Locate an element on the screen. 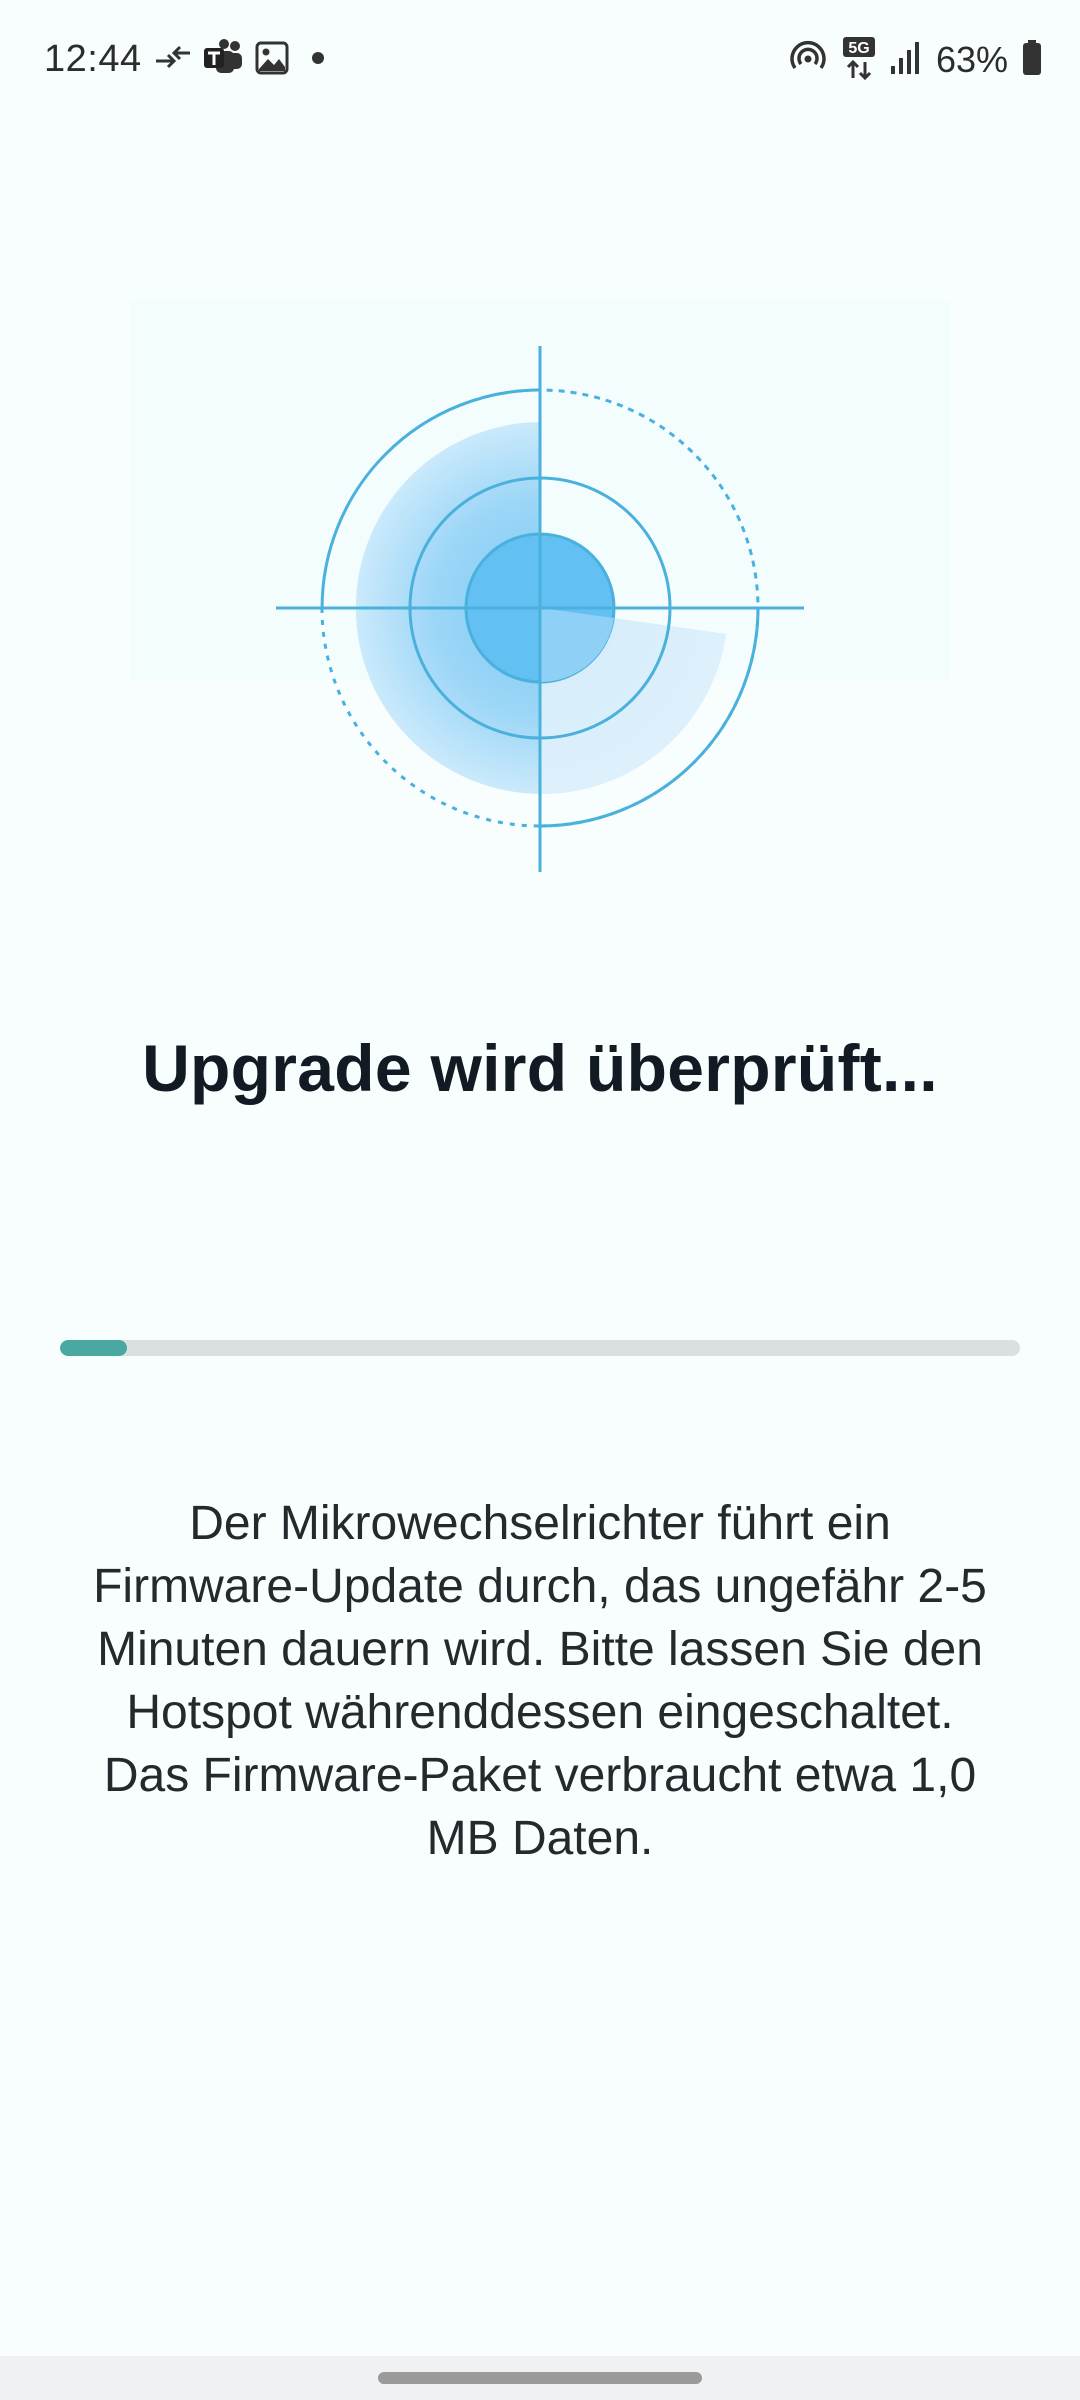 This screenshot has height=2400, width=1080. teams-icon is located at coordinates (223, 60).